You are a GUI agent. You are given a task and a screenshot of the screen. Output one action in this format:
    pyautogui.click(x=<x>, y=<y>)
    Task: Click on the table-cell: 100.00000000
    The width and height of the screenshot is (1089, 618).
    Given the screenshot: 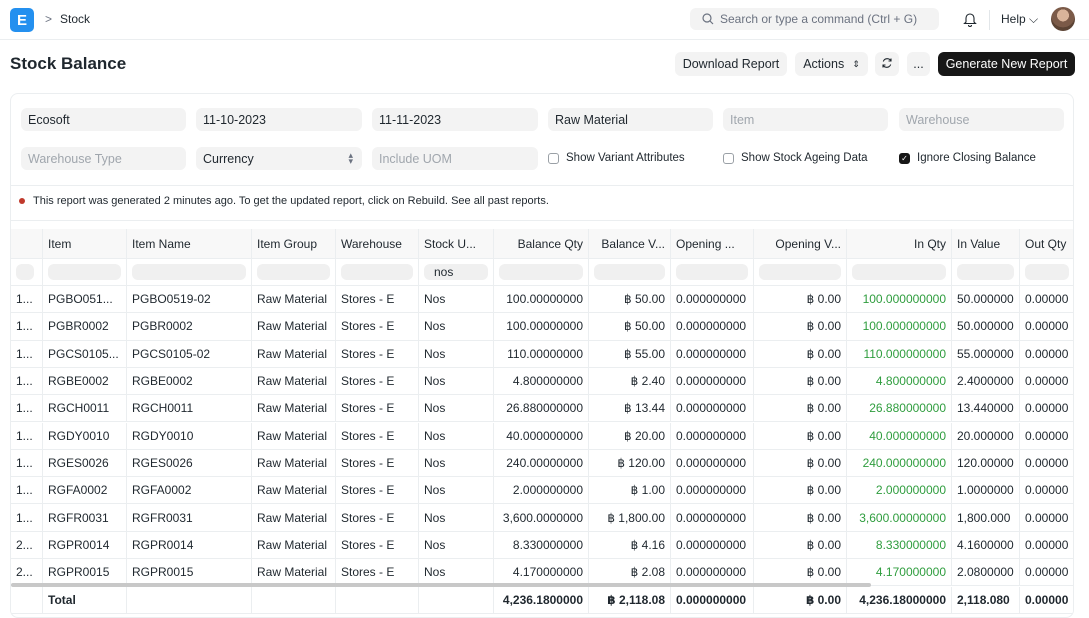 What is the action you would take?
    pyautogui.click(x=541, y=299)
    